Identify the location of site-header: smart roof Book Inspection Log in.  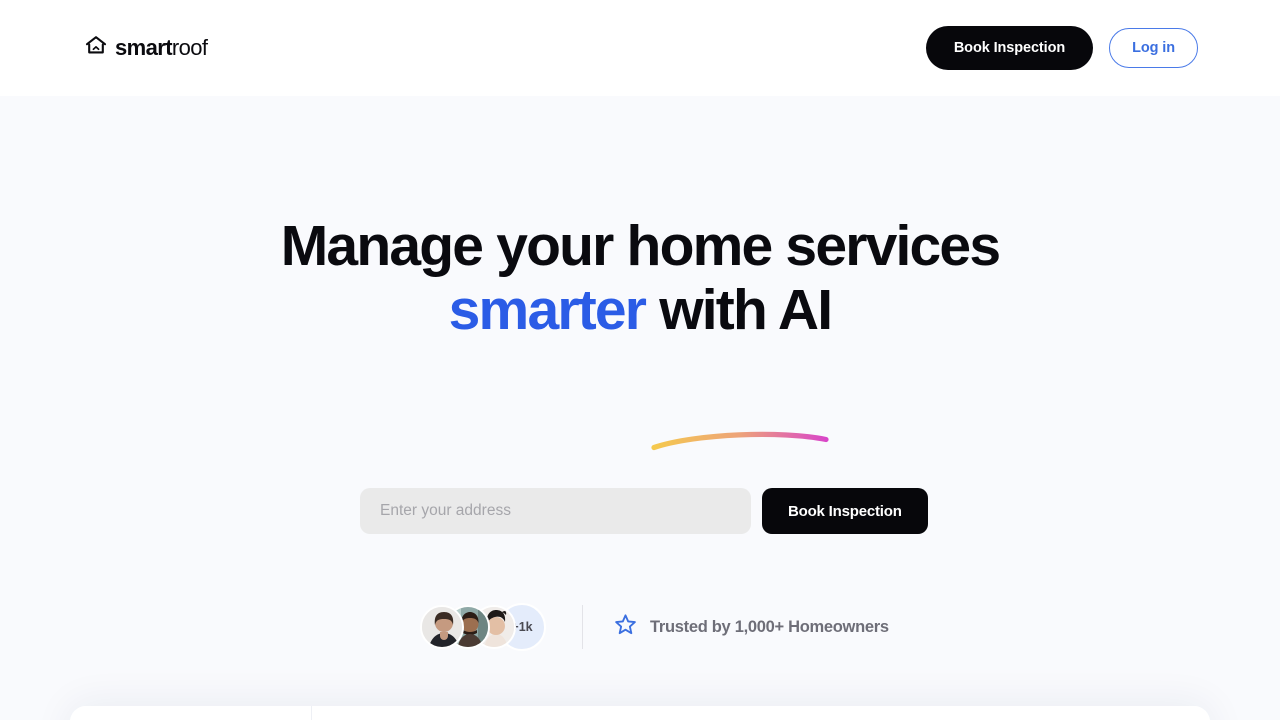
(640, 48).